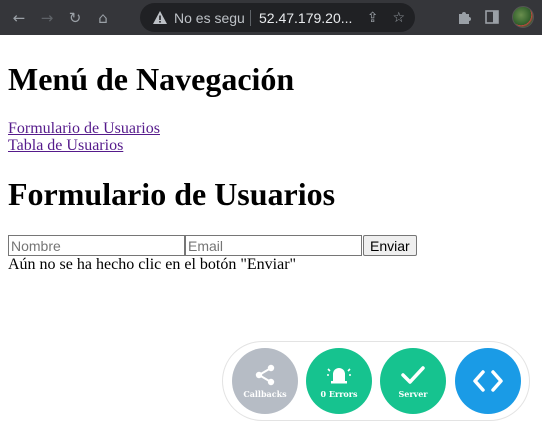 The width and height of the screenshot is (542, 439). What do you see at coordinates (523, 17) in the screenshot?
I see `avatar` at bounding box center [523, 17].